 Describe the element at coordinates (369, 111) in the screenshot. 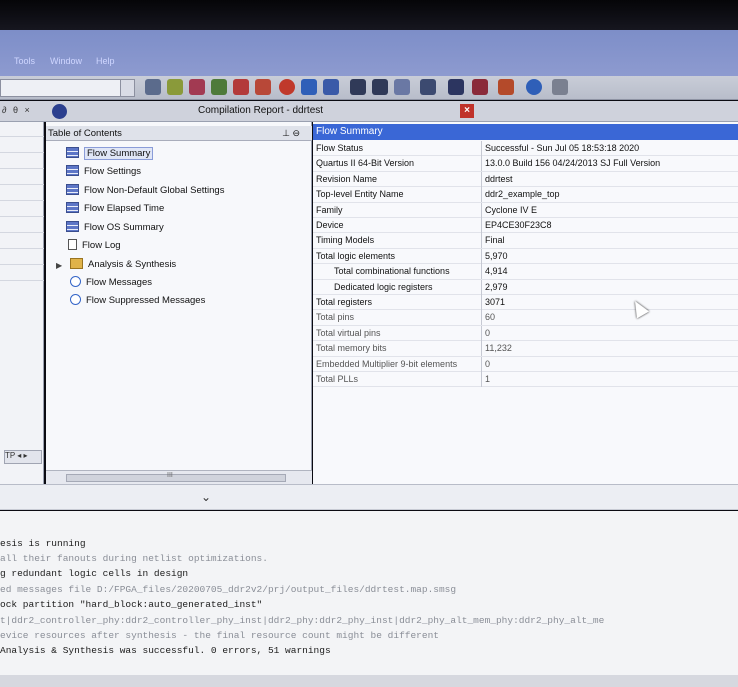

I see `report-tab-bar: ∂ θ × Compilation Report - ddrtest ×` at that location.